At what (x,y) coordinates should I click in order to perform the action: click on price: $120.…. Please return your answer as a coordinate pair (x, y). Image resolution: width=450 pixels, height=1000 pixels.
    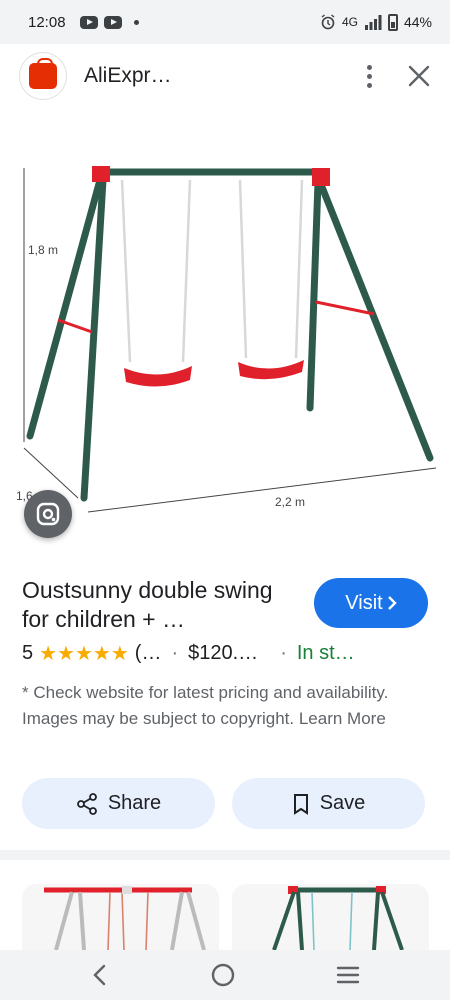
    Looking at the image, I should click on (223, 653).